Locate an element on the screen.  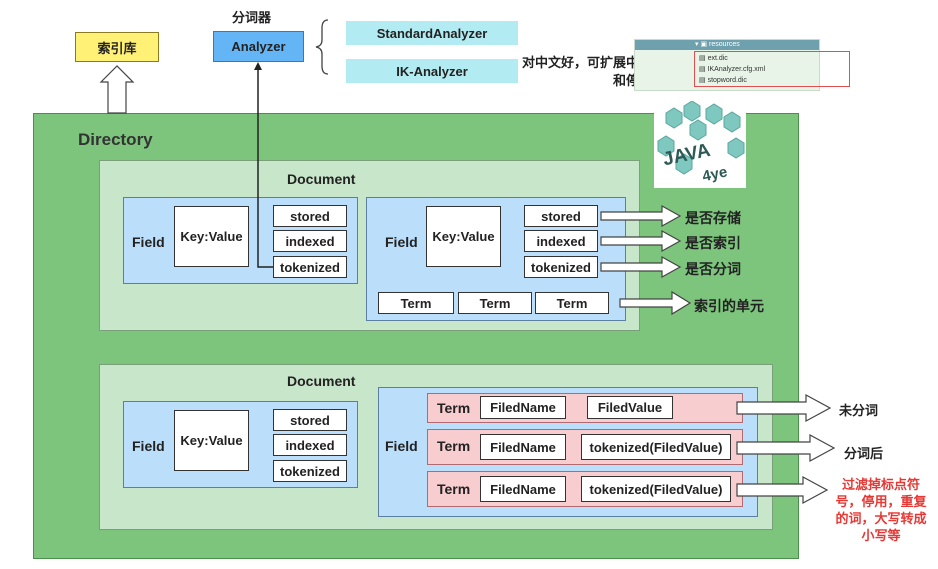
up-arrow-icon is located at coordinates (117, 89).